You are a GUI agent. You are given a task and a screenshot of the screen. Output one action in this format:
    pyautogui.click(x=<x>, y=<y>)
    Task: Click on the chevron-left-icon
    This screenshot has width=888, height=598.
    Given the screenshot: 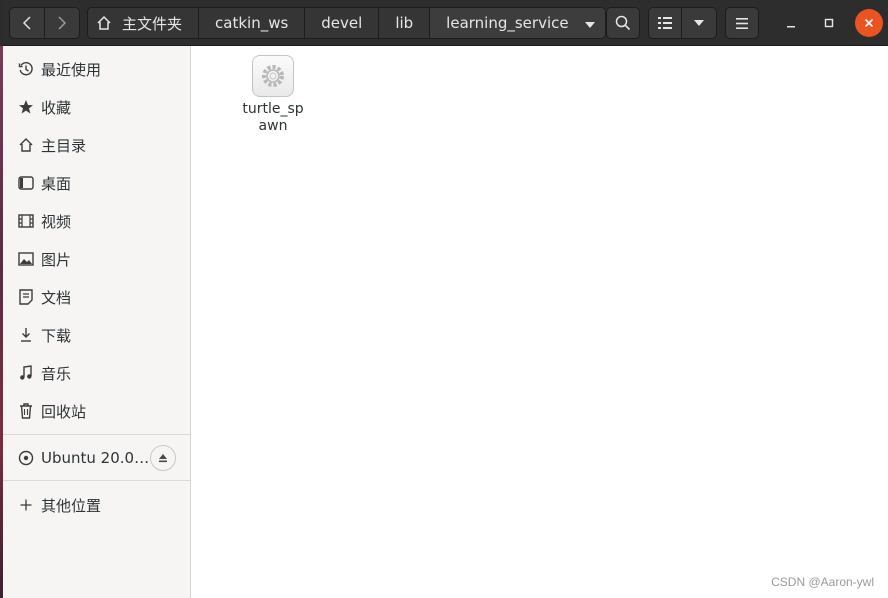 What is the action you would take?
    pyautogui.click(x=26, y=23)
    